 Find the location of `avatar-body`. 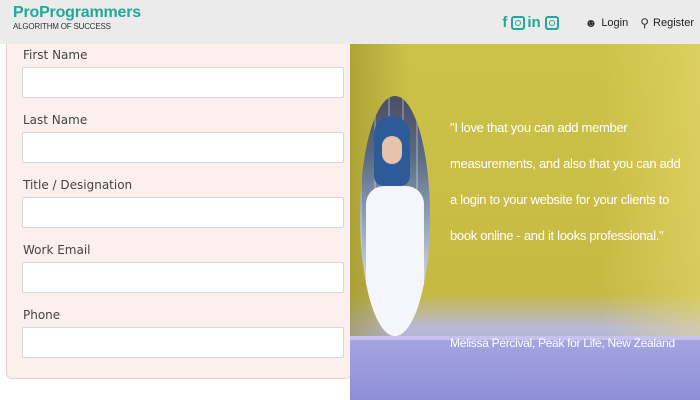

avatar-body is located at coordinates (395, 261).